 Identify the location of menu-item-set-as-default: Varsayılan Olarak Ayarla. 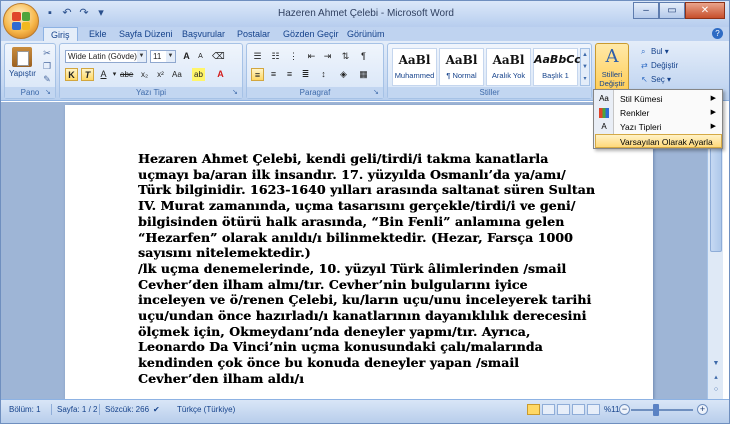
(658, 141).